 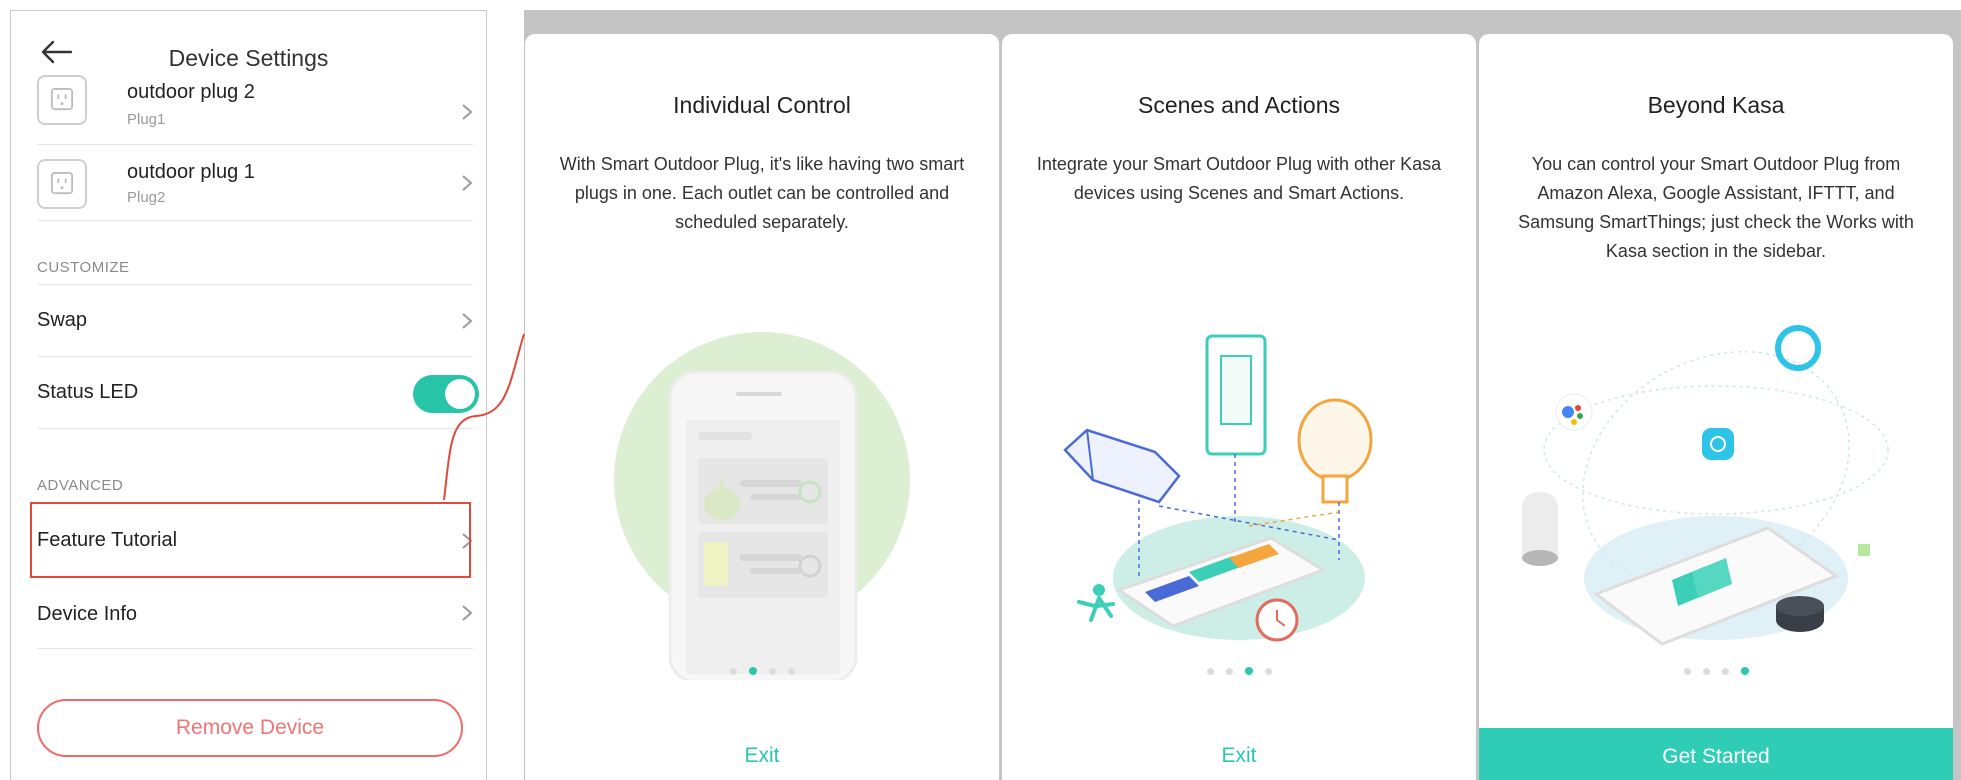 What do you see at coordinates (83, 267) in the screenshot?
I see `section-label-customize: CUSTOMIZE` at bounding box center [83, 267].